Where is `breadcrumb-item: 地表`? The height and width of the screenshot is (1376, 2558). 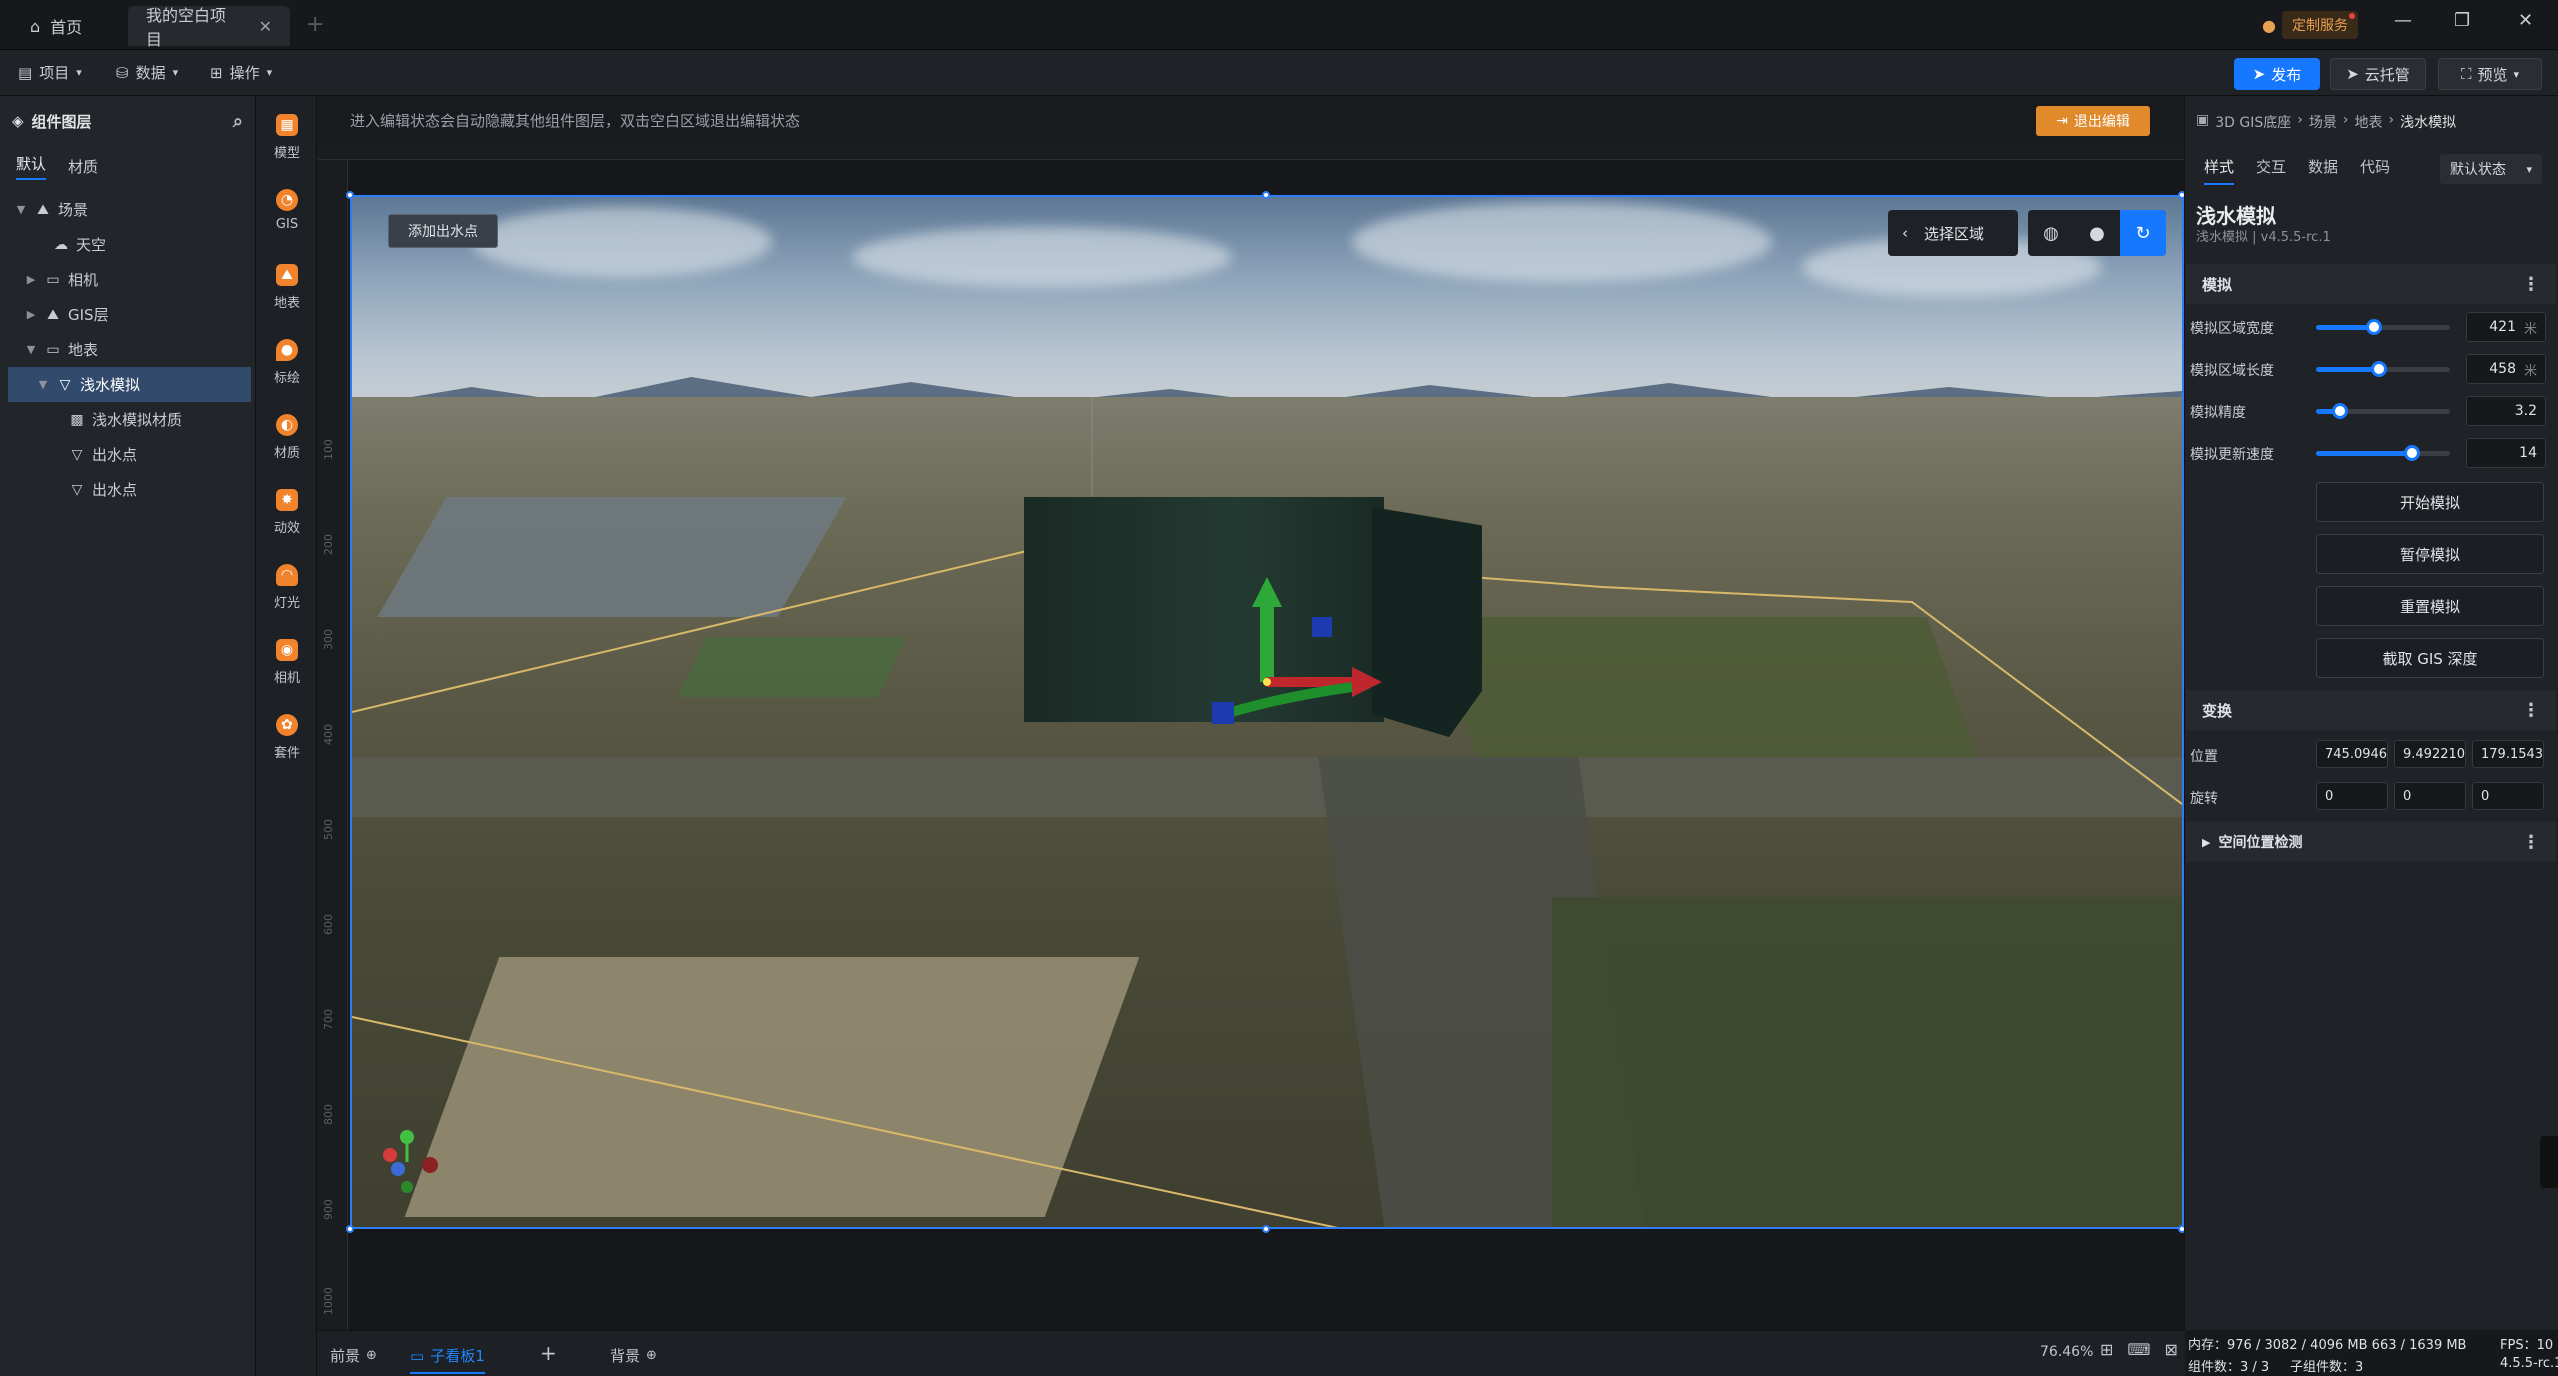
breadcrumb-item: 地表 is located at coordinates (2368, 122).